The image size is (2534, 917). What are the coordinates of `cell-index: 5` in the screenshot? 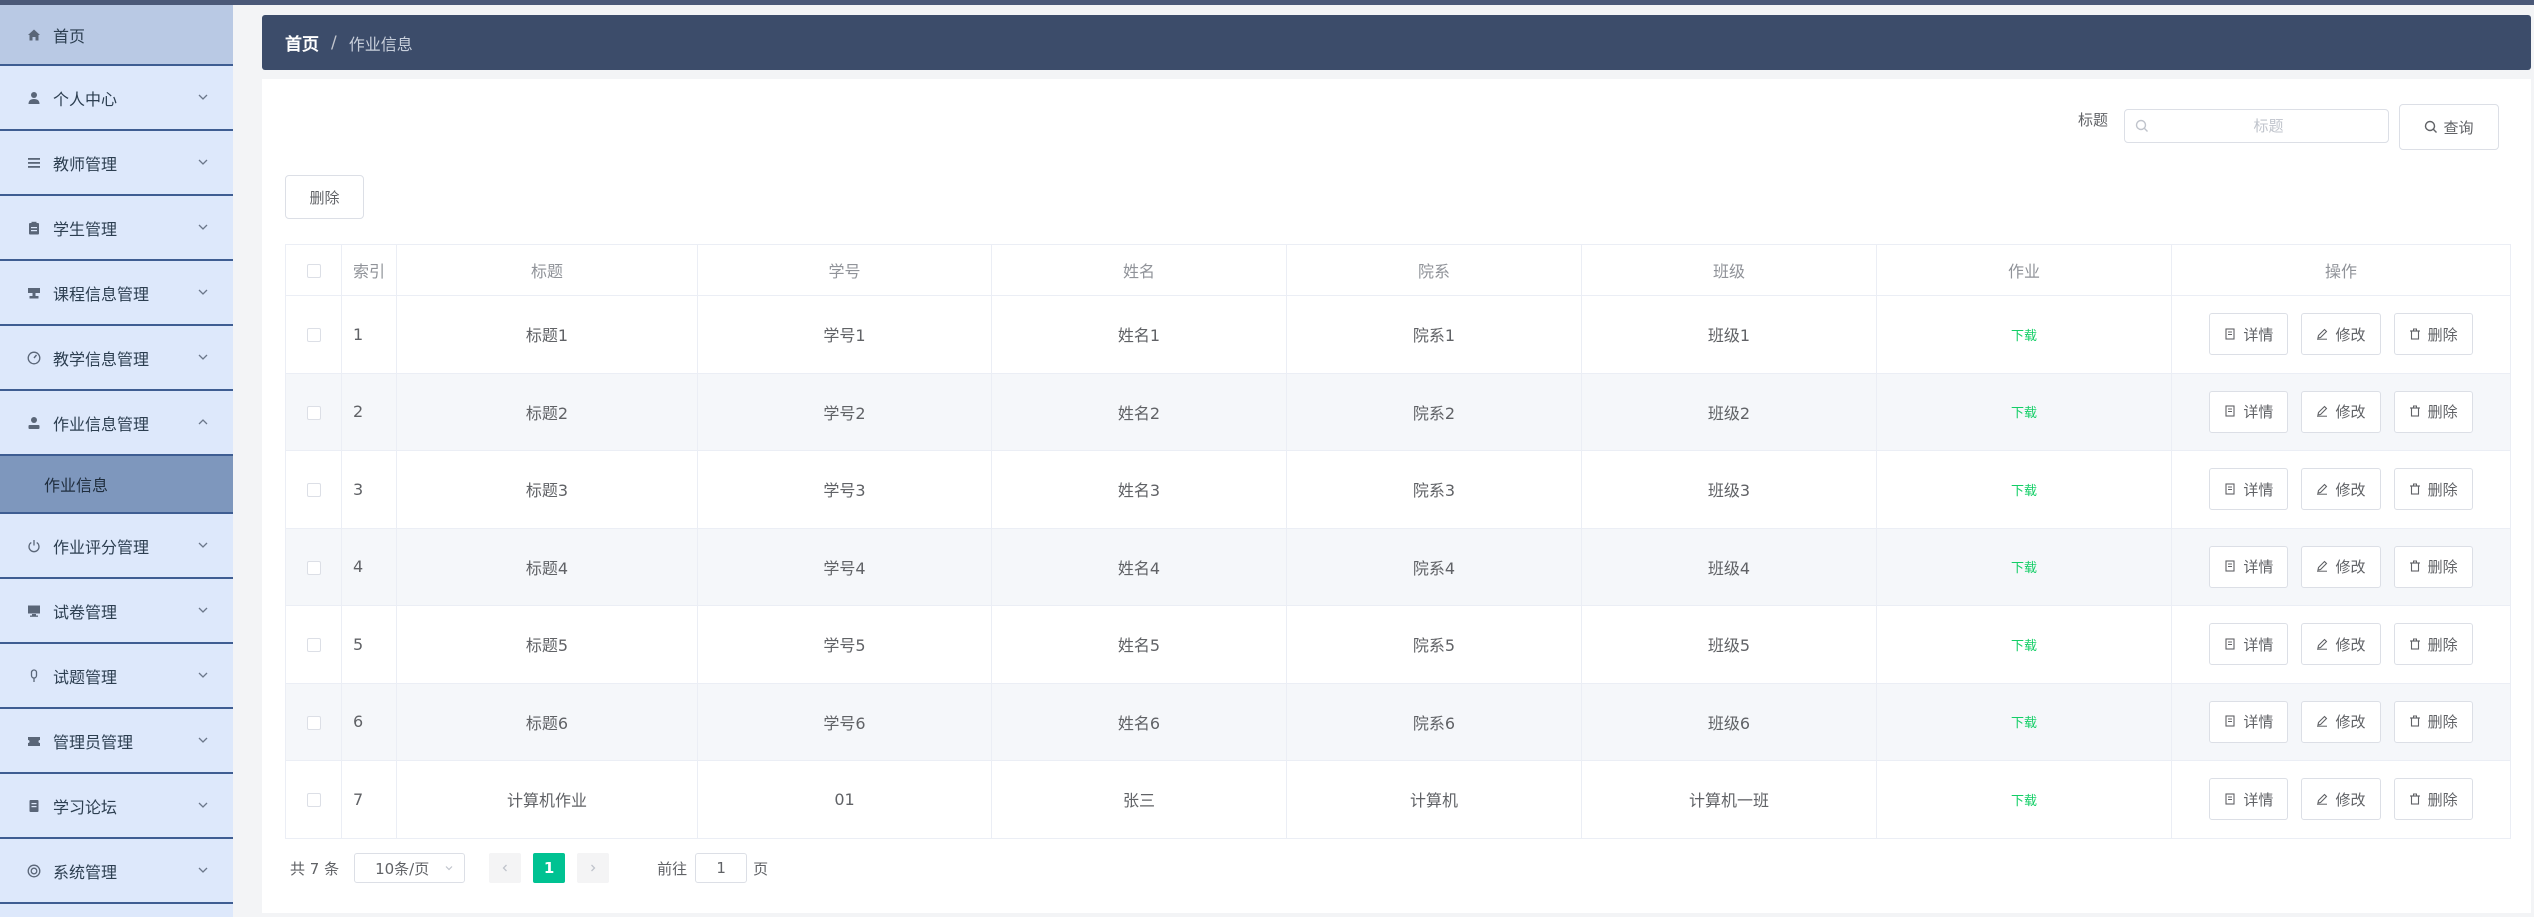 It's located at (369, 644).